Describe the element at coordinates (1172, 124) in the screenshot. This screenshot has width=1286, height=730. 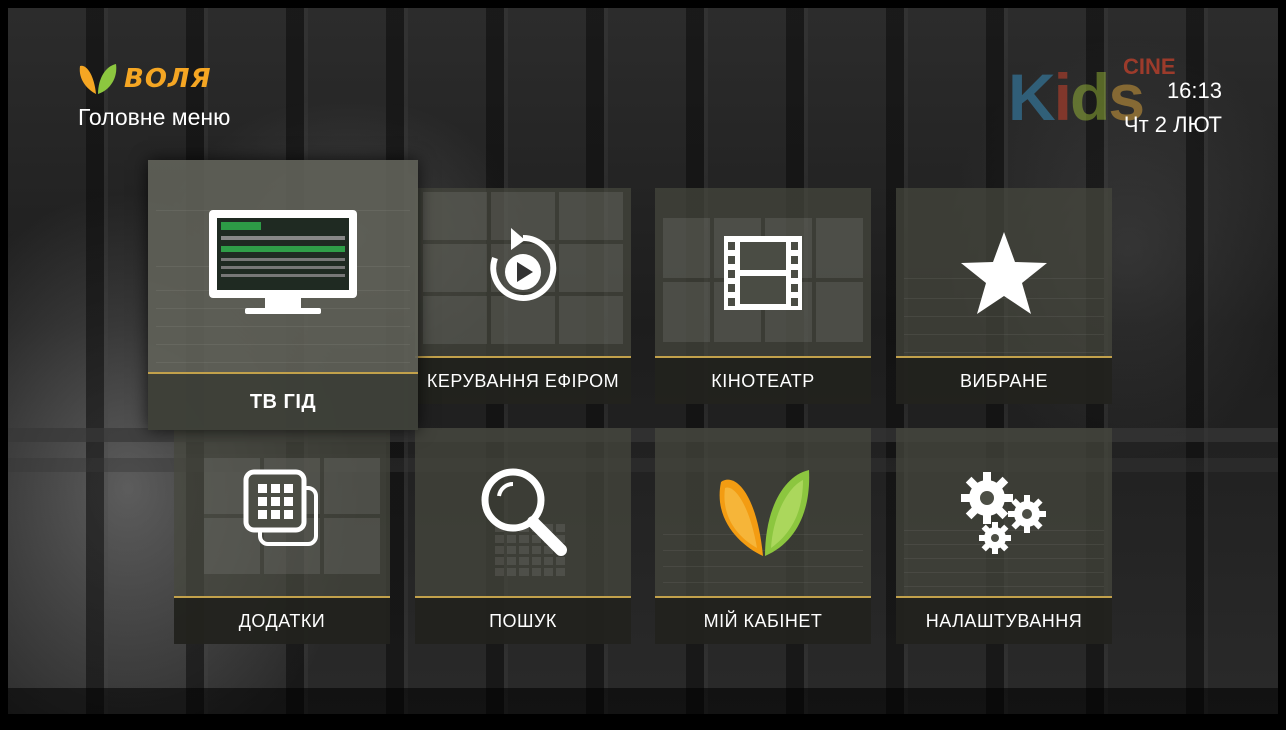
I see `date: Чт 2 ЛЮТ` at that location.